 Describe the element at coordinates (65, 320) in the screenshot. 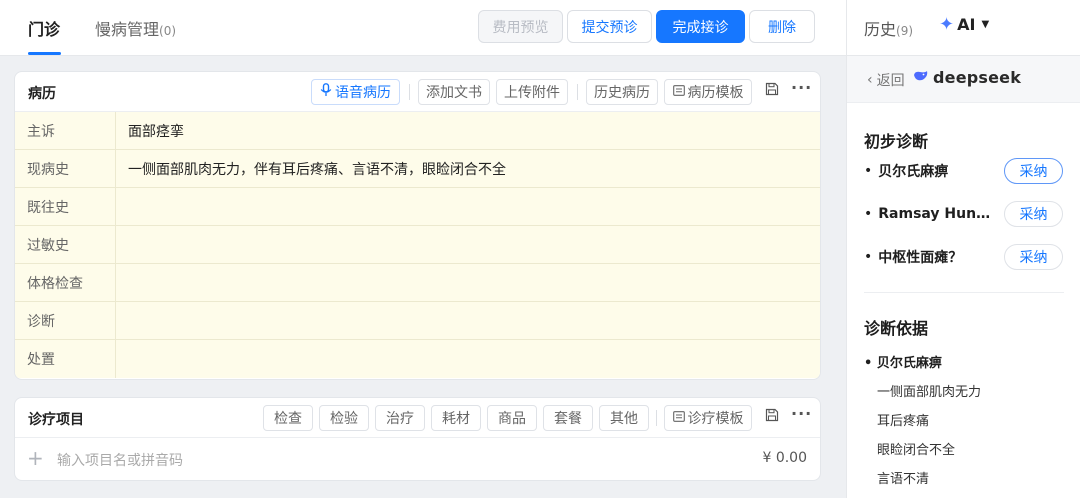

I see `record-row-label: 诊断` at that location.